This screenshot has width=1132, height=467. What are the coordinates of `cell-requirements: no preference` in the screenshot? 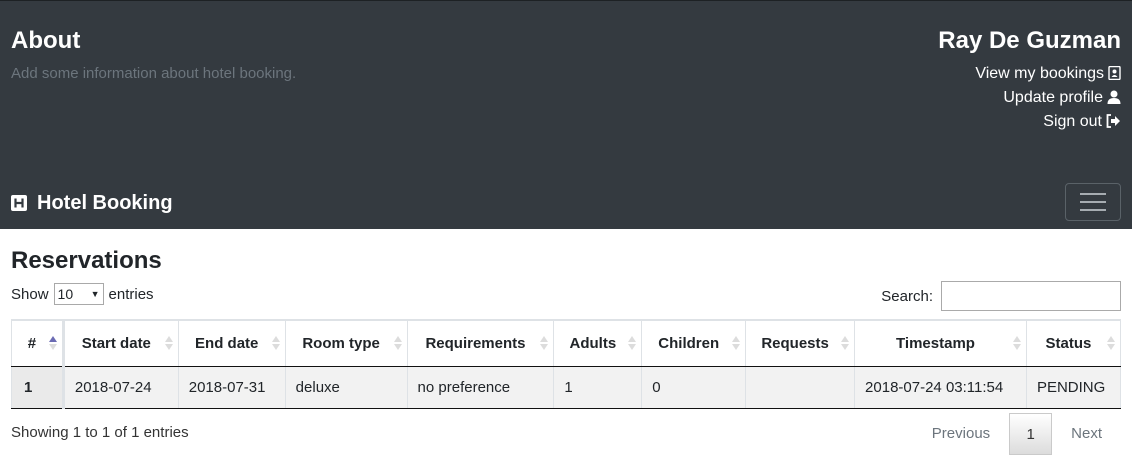 It's located at (480, 387).